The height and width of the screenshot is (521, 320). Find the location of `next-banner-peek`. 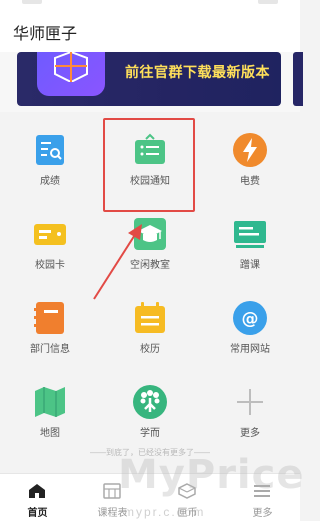

next-banner-peek is located at coordinates (298, 79).